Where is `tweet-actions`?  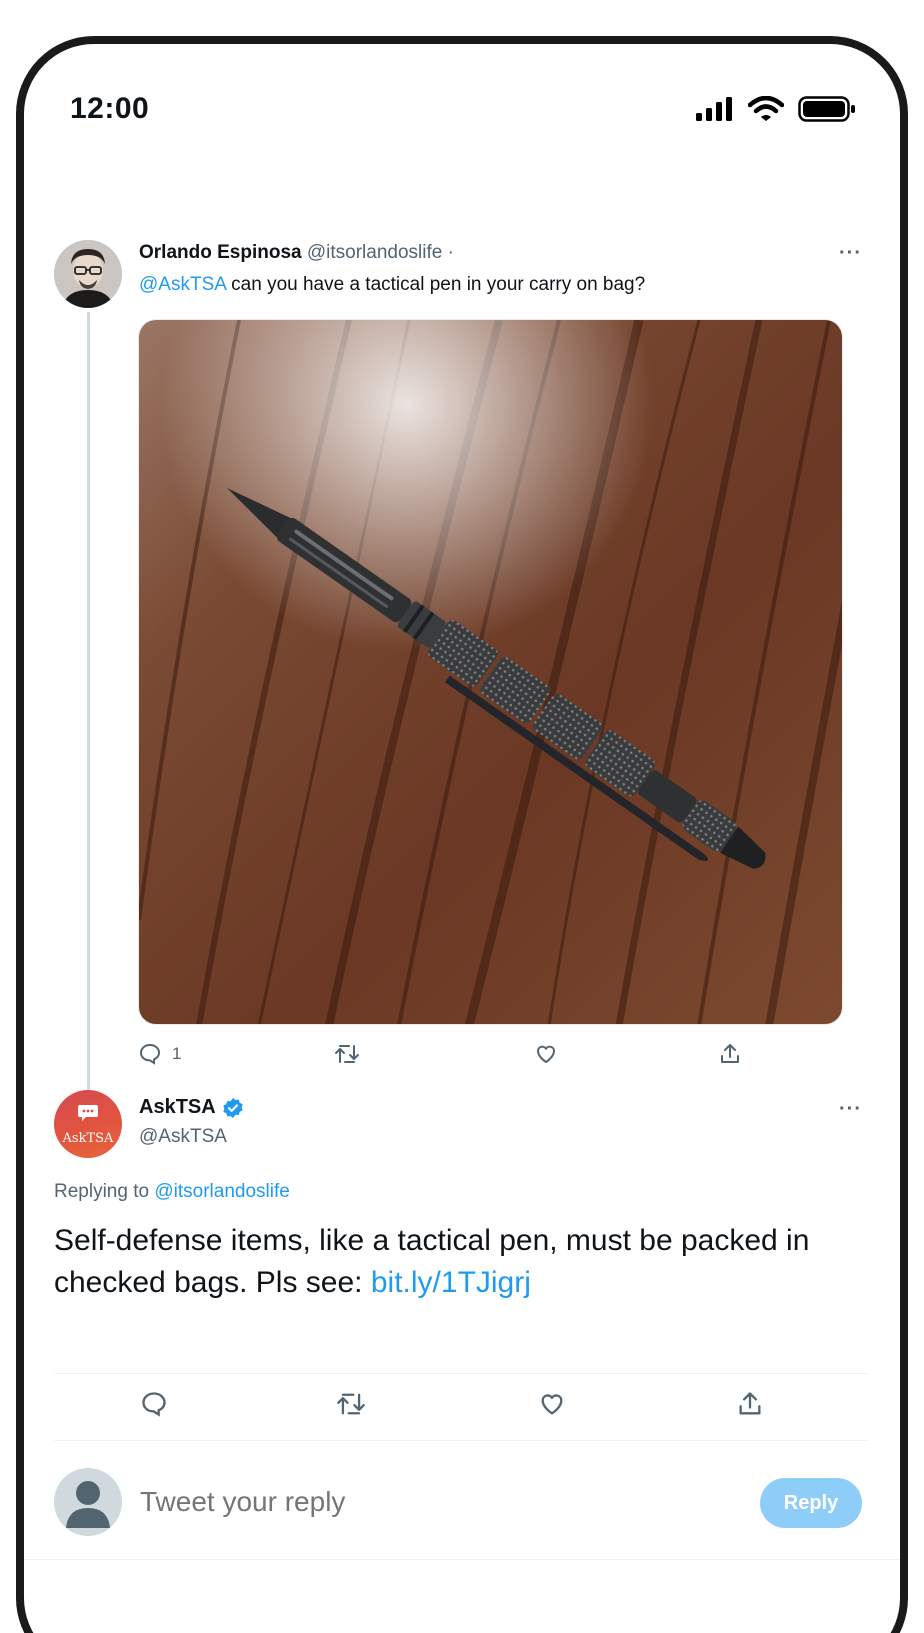 tweet-actions is located at coordinates (460, 1408).